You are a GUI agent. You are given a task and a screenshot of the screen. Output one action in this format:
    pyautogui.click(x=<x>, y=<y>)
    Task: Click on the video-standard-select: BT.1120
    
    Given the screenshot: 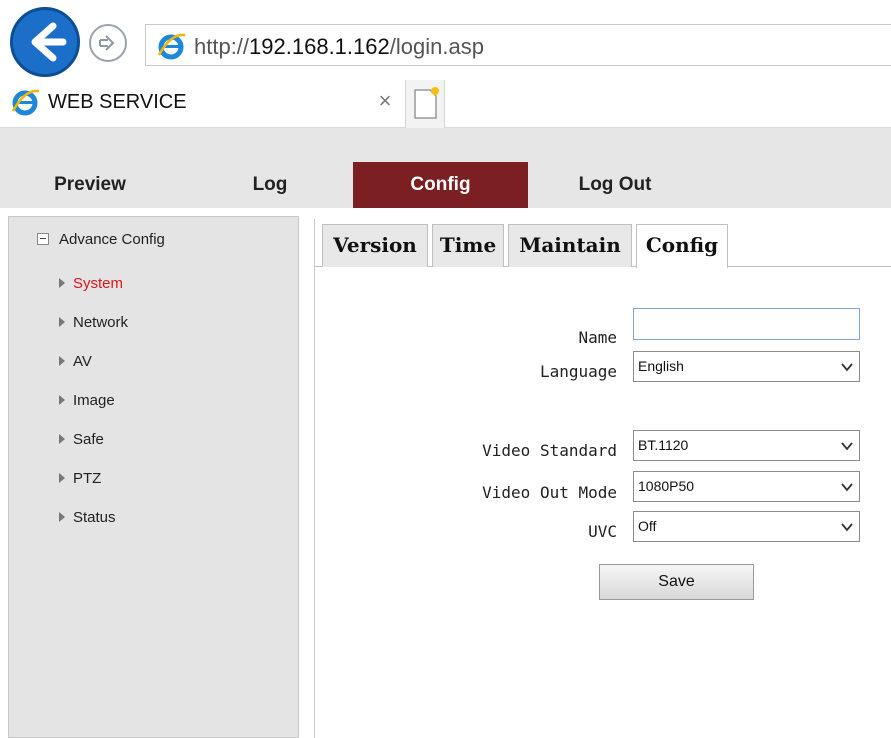 What is the action you would take?
    pyautogui.click(x=746, y=445)
    